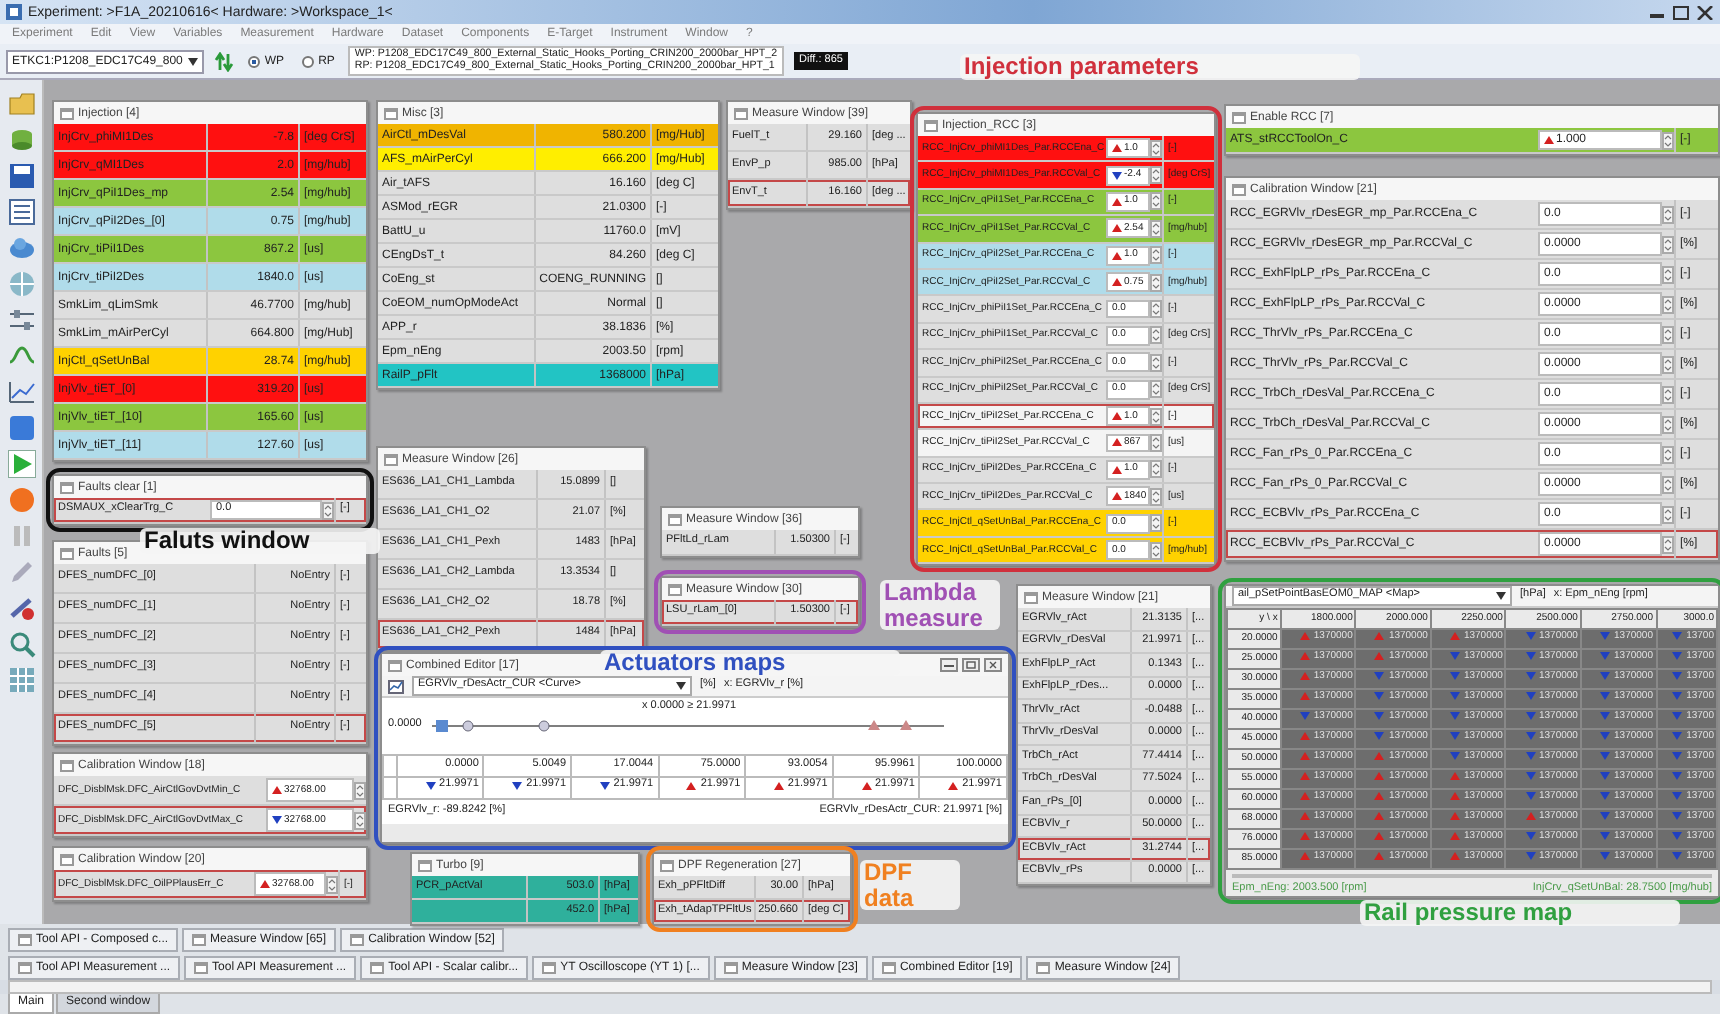 The width and height of the screenshot is (1720, 1014). Describe the element at coordinates (949, 665) in the screenshot. I see `minimize-icon` at that location.